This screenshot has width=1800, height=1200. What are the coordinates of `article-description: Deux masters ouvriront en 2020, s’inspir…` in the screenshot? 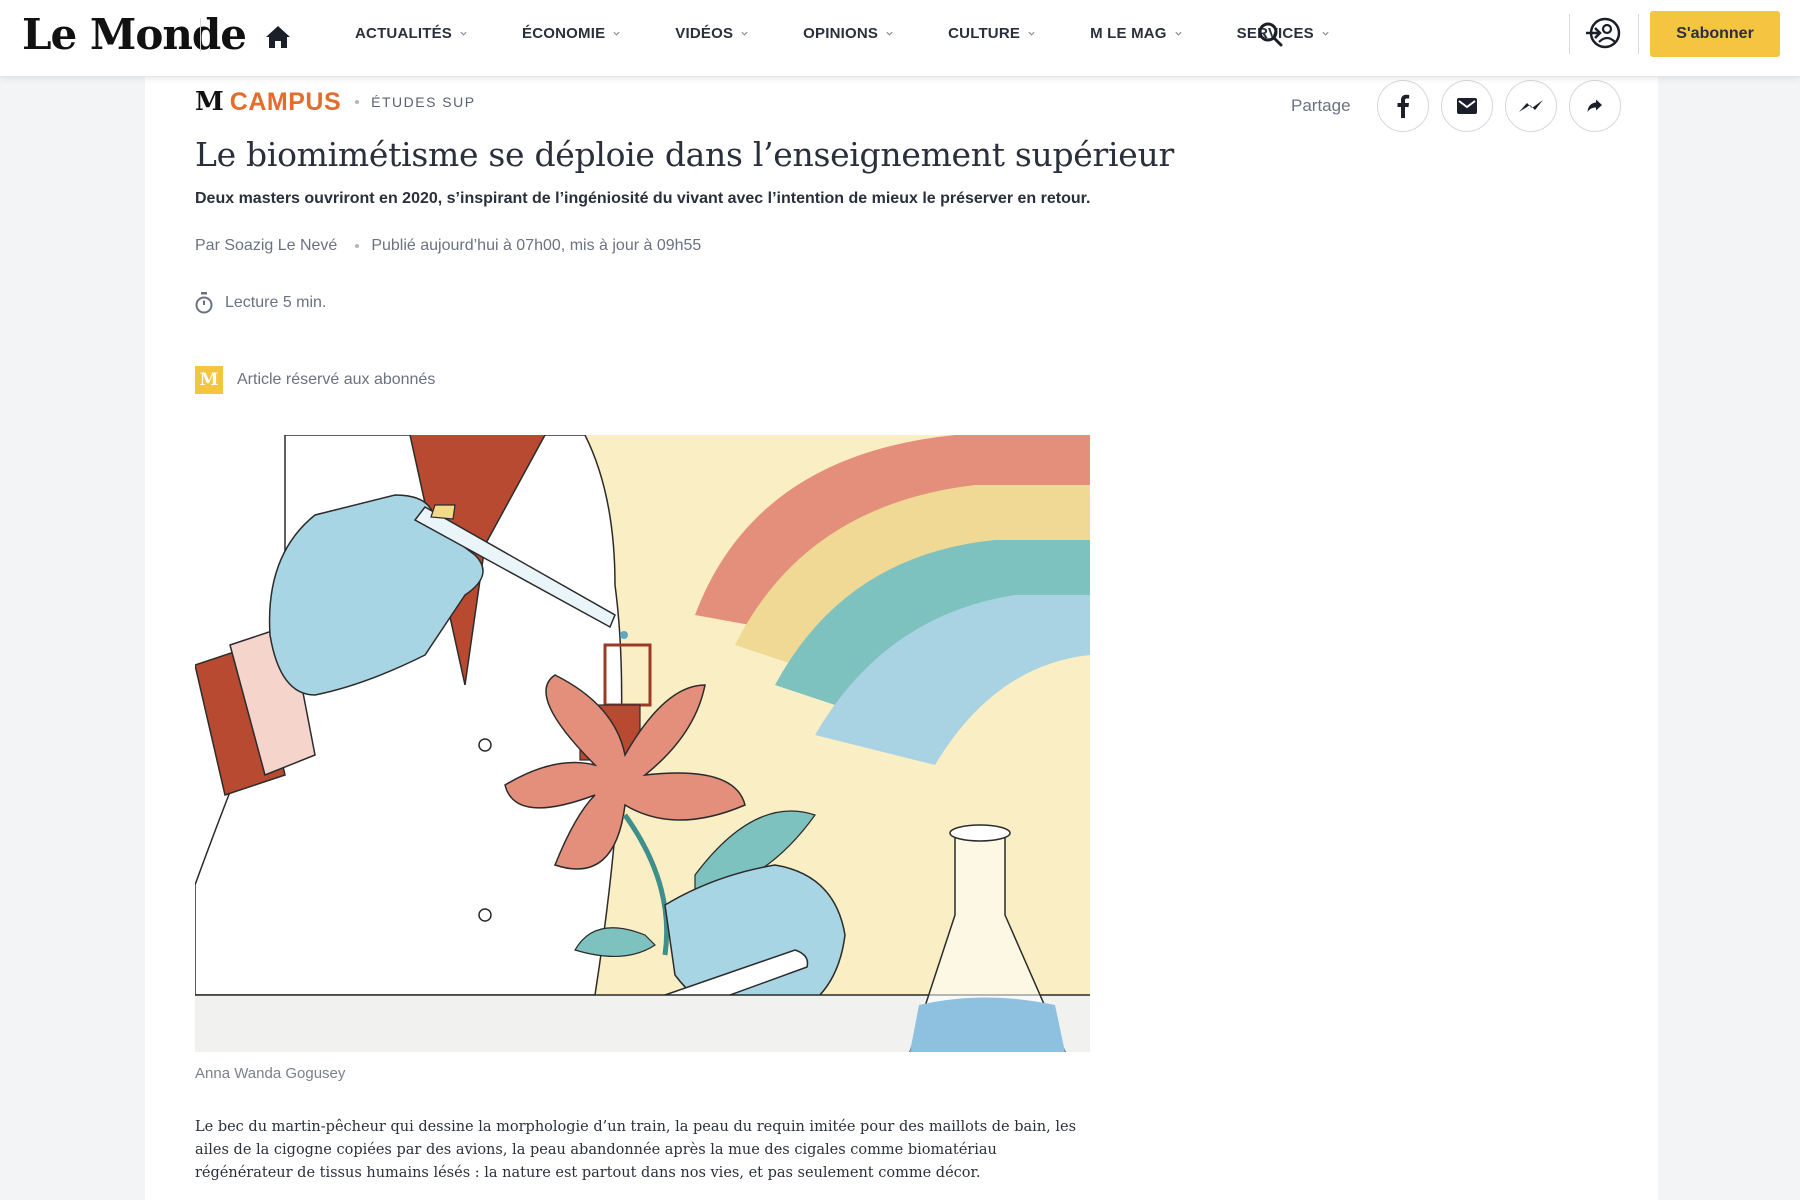 It's located at (643, 198).